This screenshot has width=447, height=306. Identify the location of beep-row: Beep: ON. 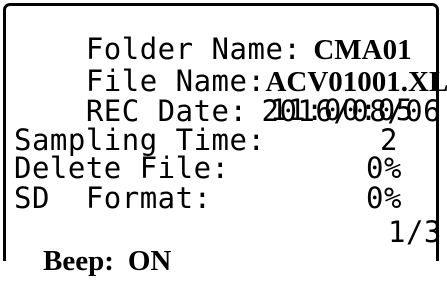
(92, 261).